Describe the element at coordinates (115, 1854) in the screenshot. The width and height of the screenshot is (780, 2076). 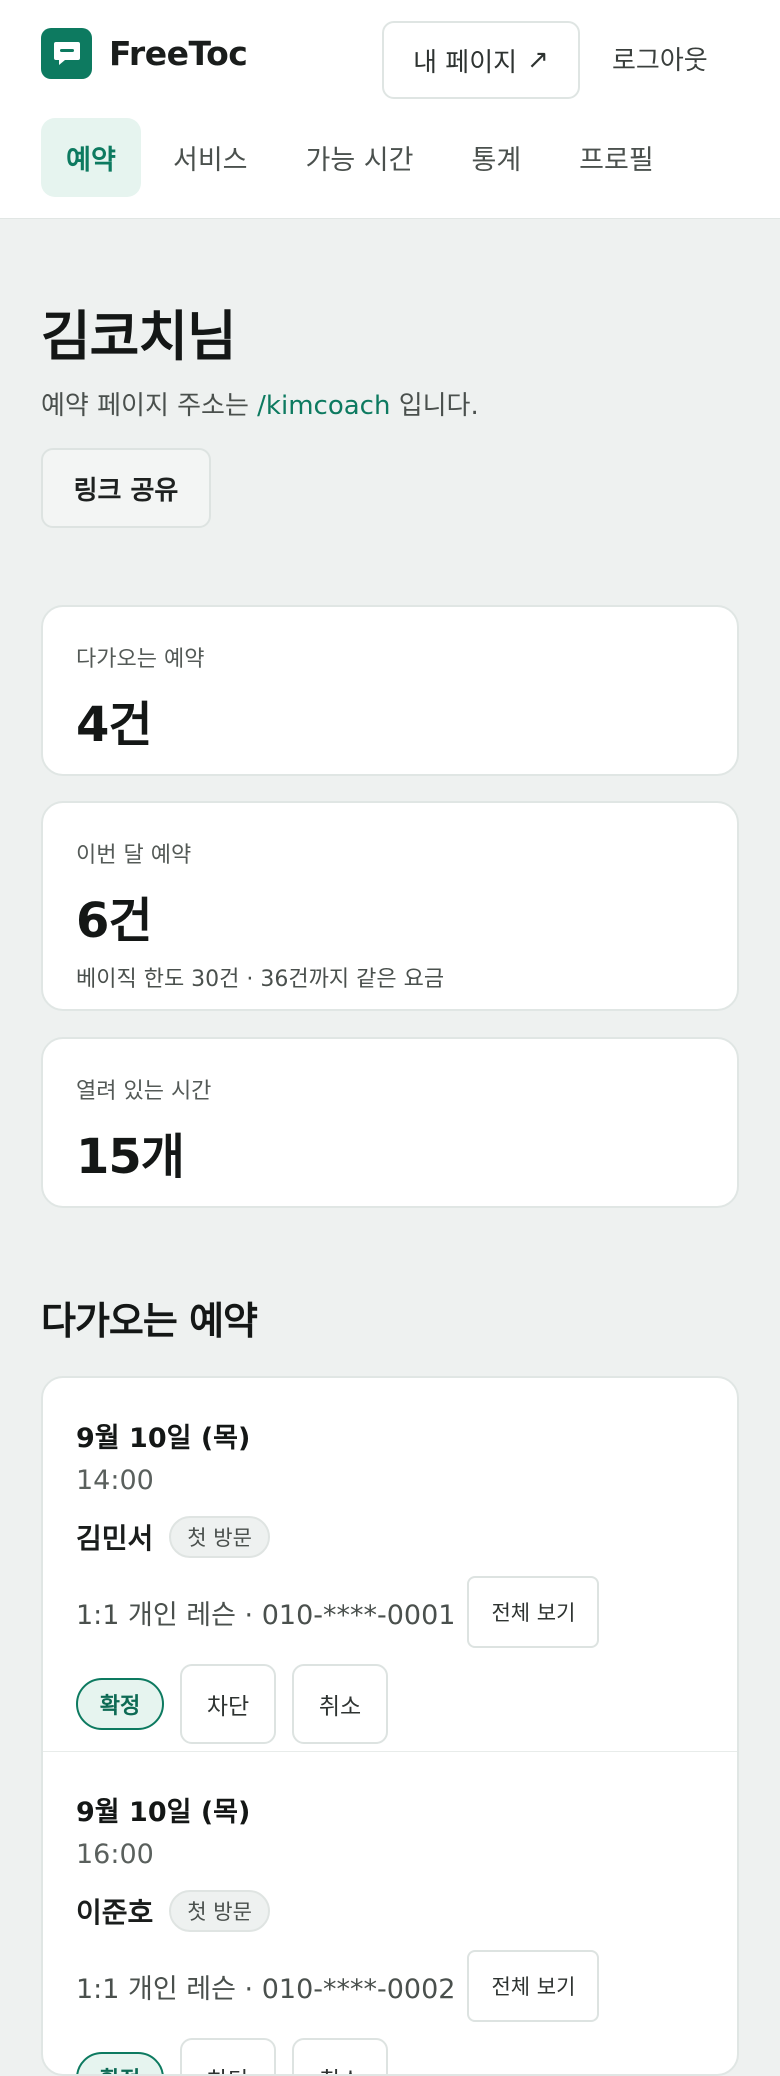
I see `reservation-time: 16:00` at that location.